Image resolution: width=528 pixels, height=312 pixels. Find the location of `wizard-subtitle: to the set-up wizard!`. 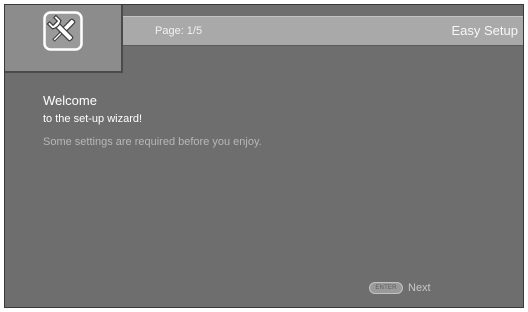

wizard-subtitle: to the set-up wizard! is located at coordinates (93, 119).